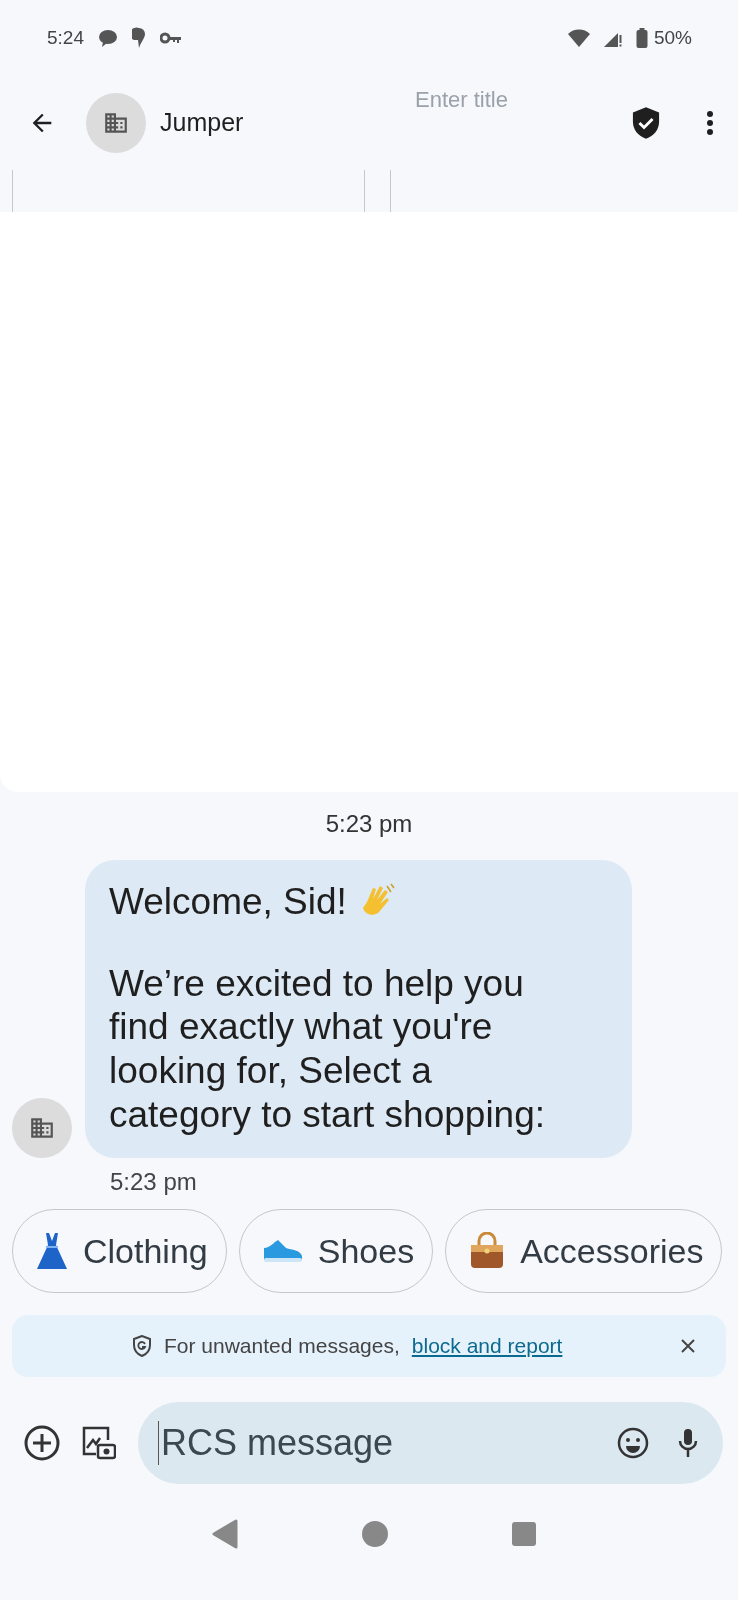  I want to click on emoji-icon, so click(633, 1443).